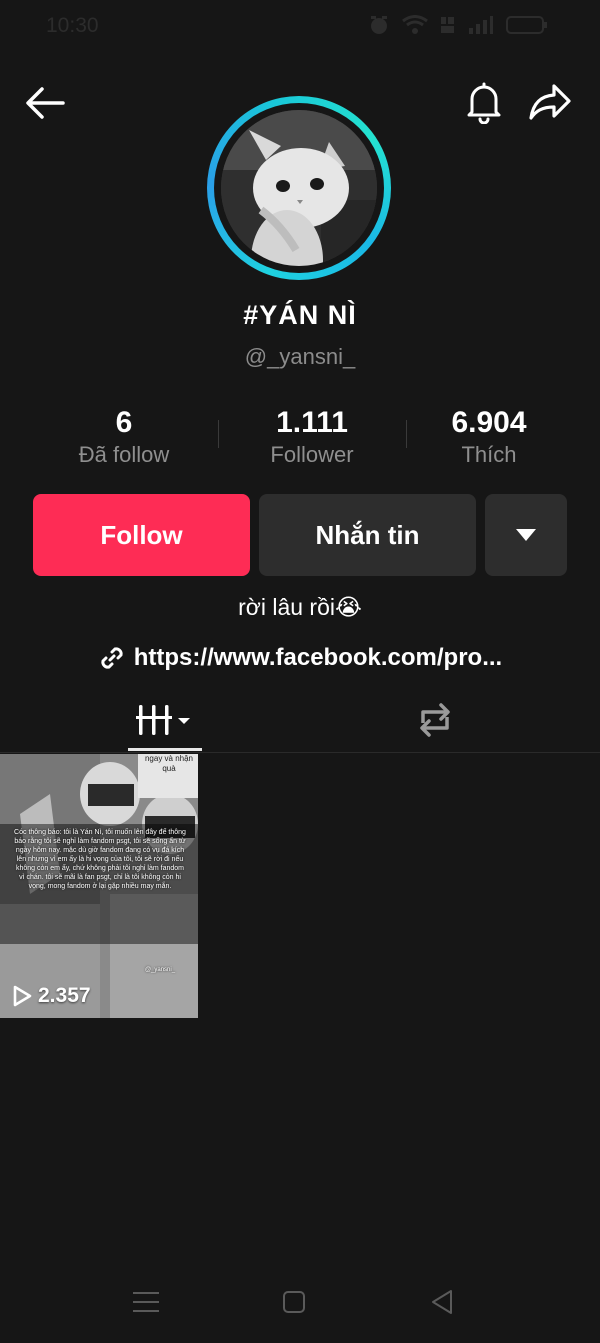 Image resolution: width=600 pixels, height=1343 pixels. I want to click on wifi-icon, so click(415, 24).